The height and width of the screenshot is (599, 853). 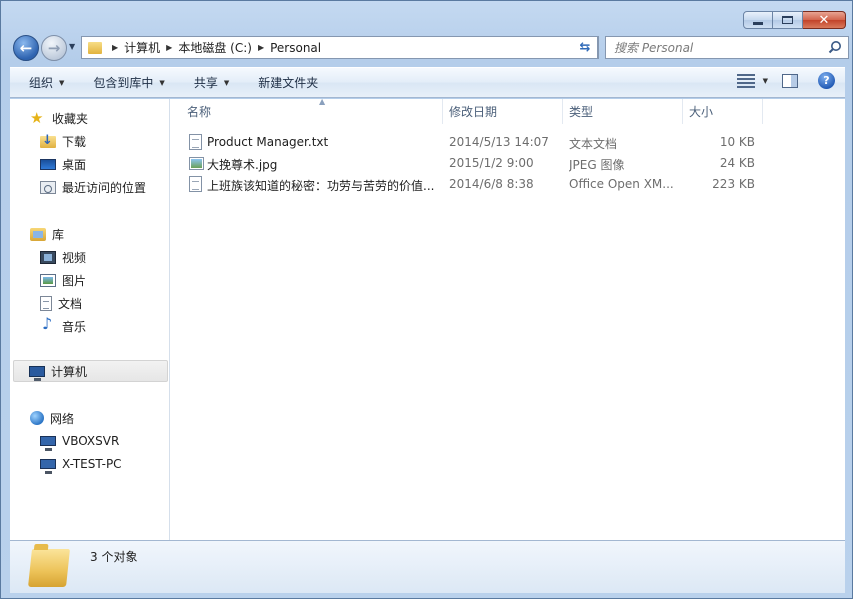 I want to click on document-file-icon, so click(x=195, y=184).